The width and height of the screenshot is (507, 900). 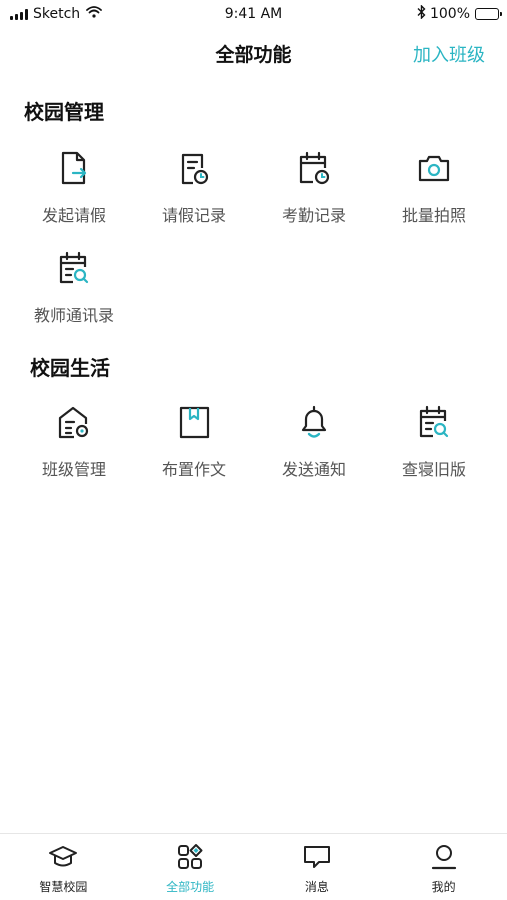 I want to click on grid-item-leave-request: 发起请假, so click(x=74, y=185).